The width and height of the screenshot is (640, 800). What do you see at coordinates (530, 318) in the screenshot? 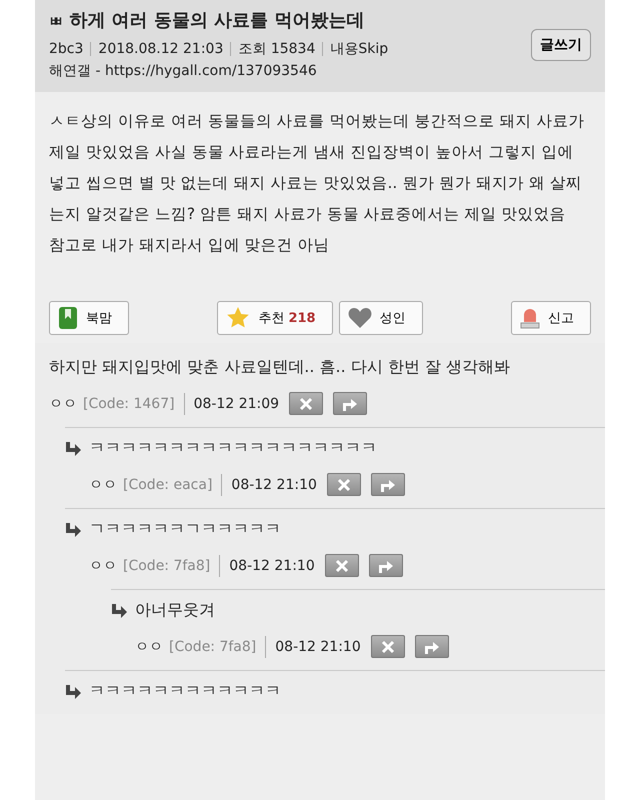
I see `siren-icon` at bounding box center [530, 318].